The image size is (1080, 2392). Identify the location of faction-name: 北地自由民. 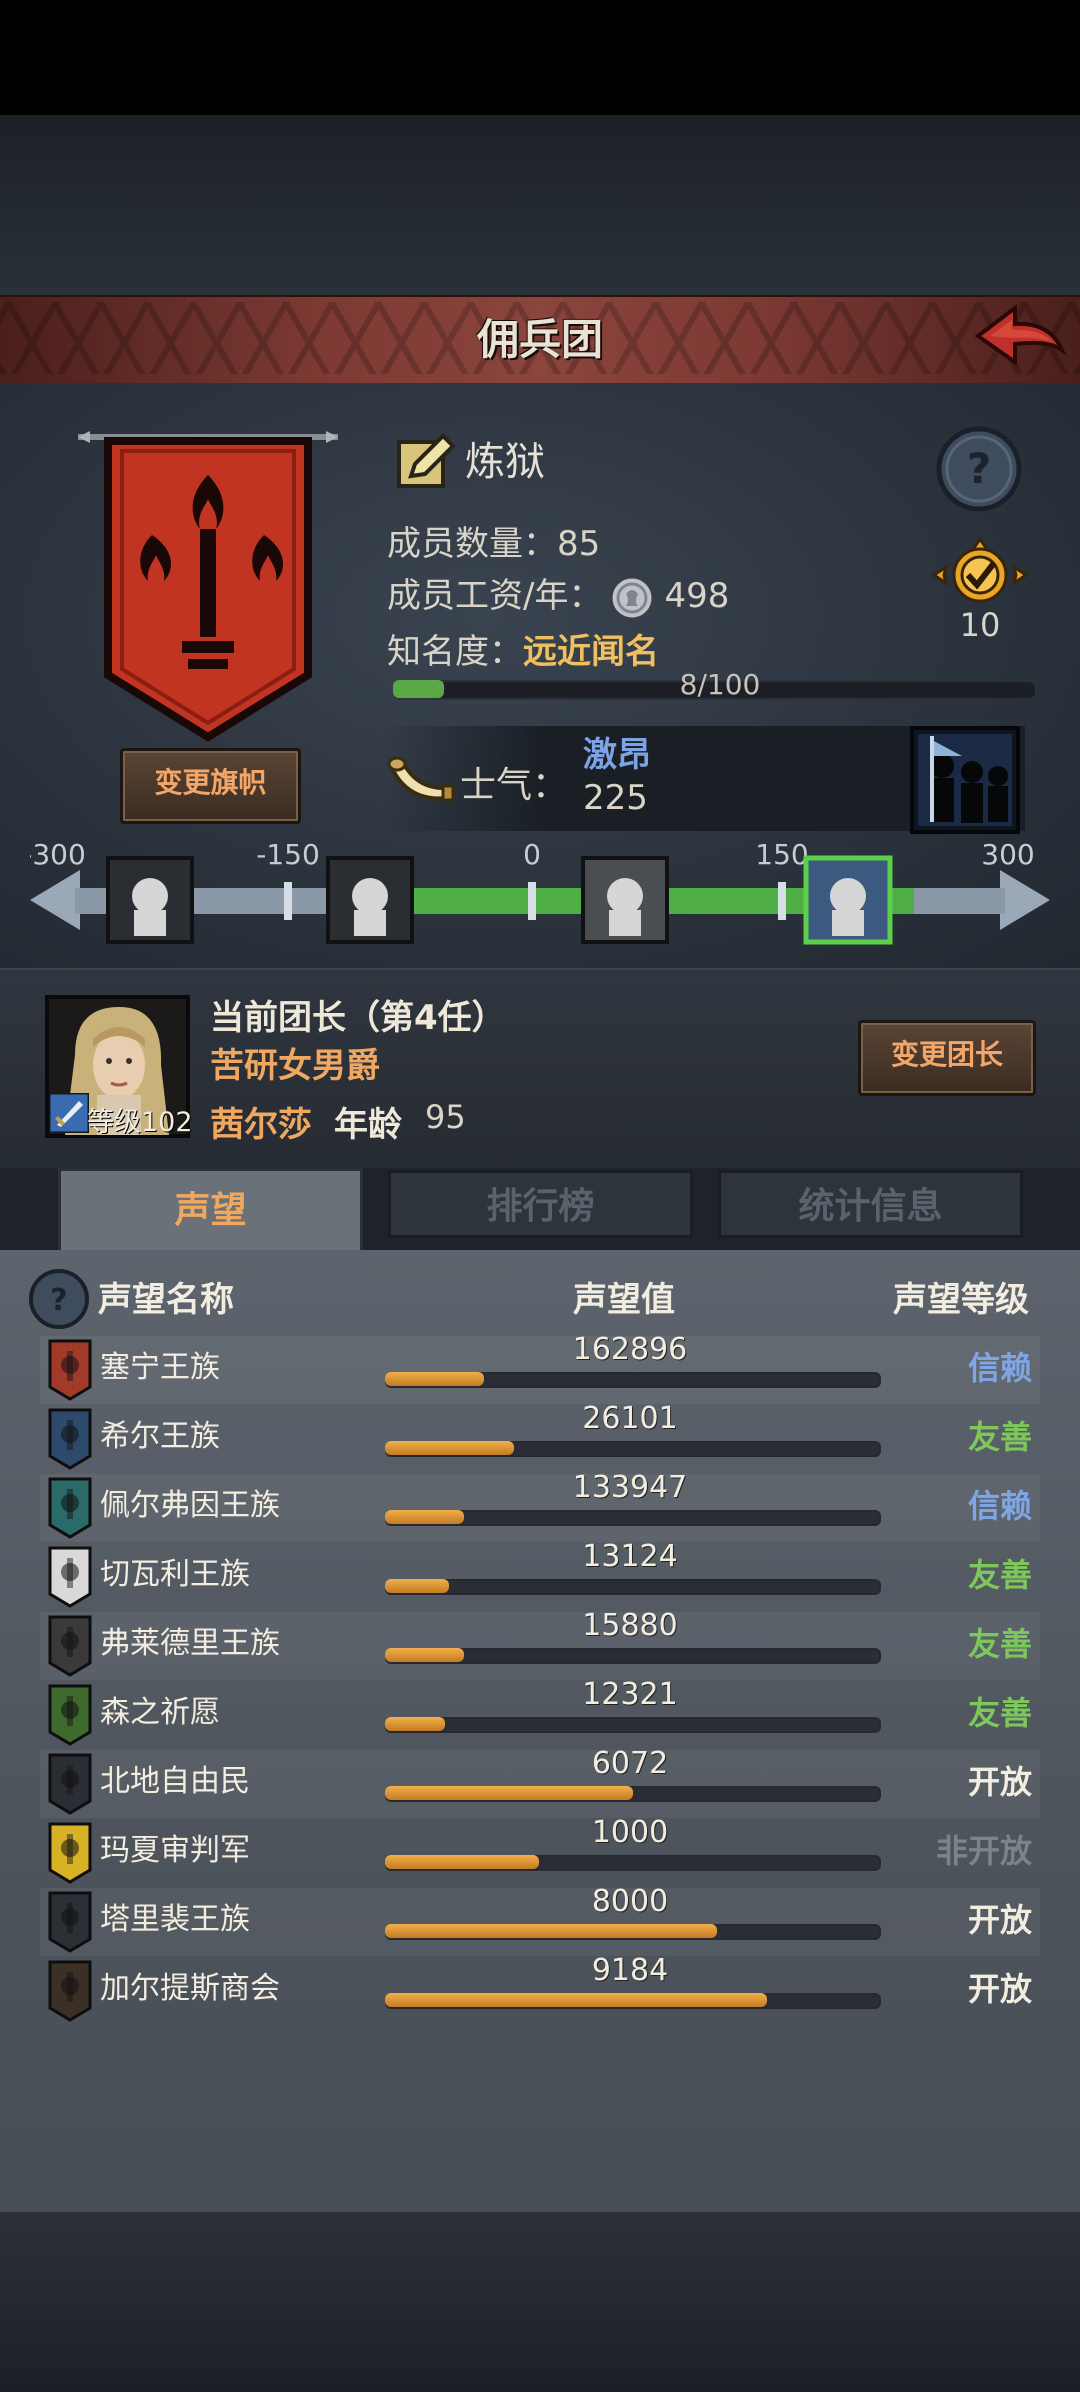
(175, 1781).